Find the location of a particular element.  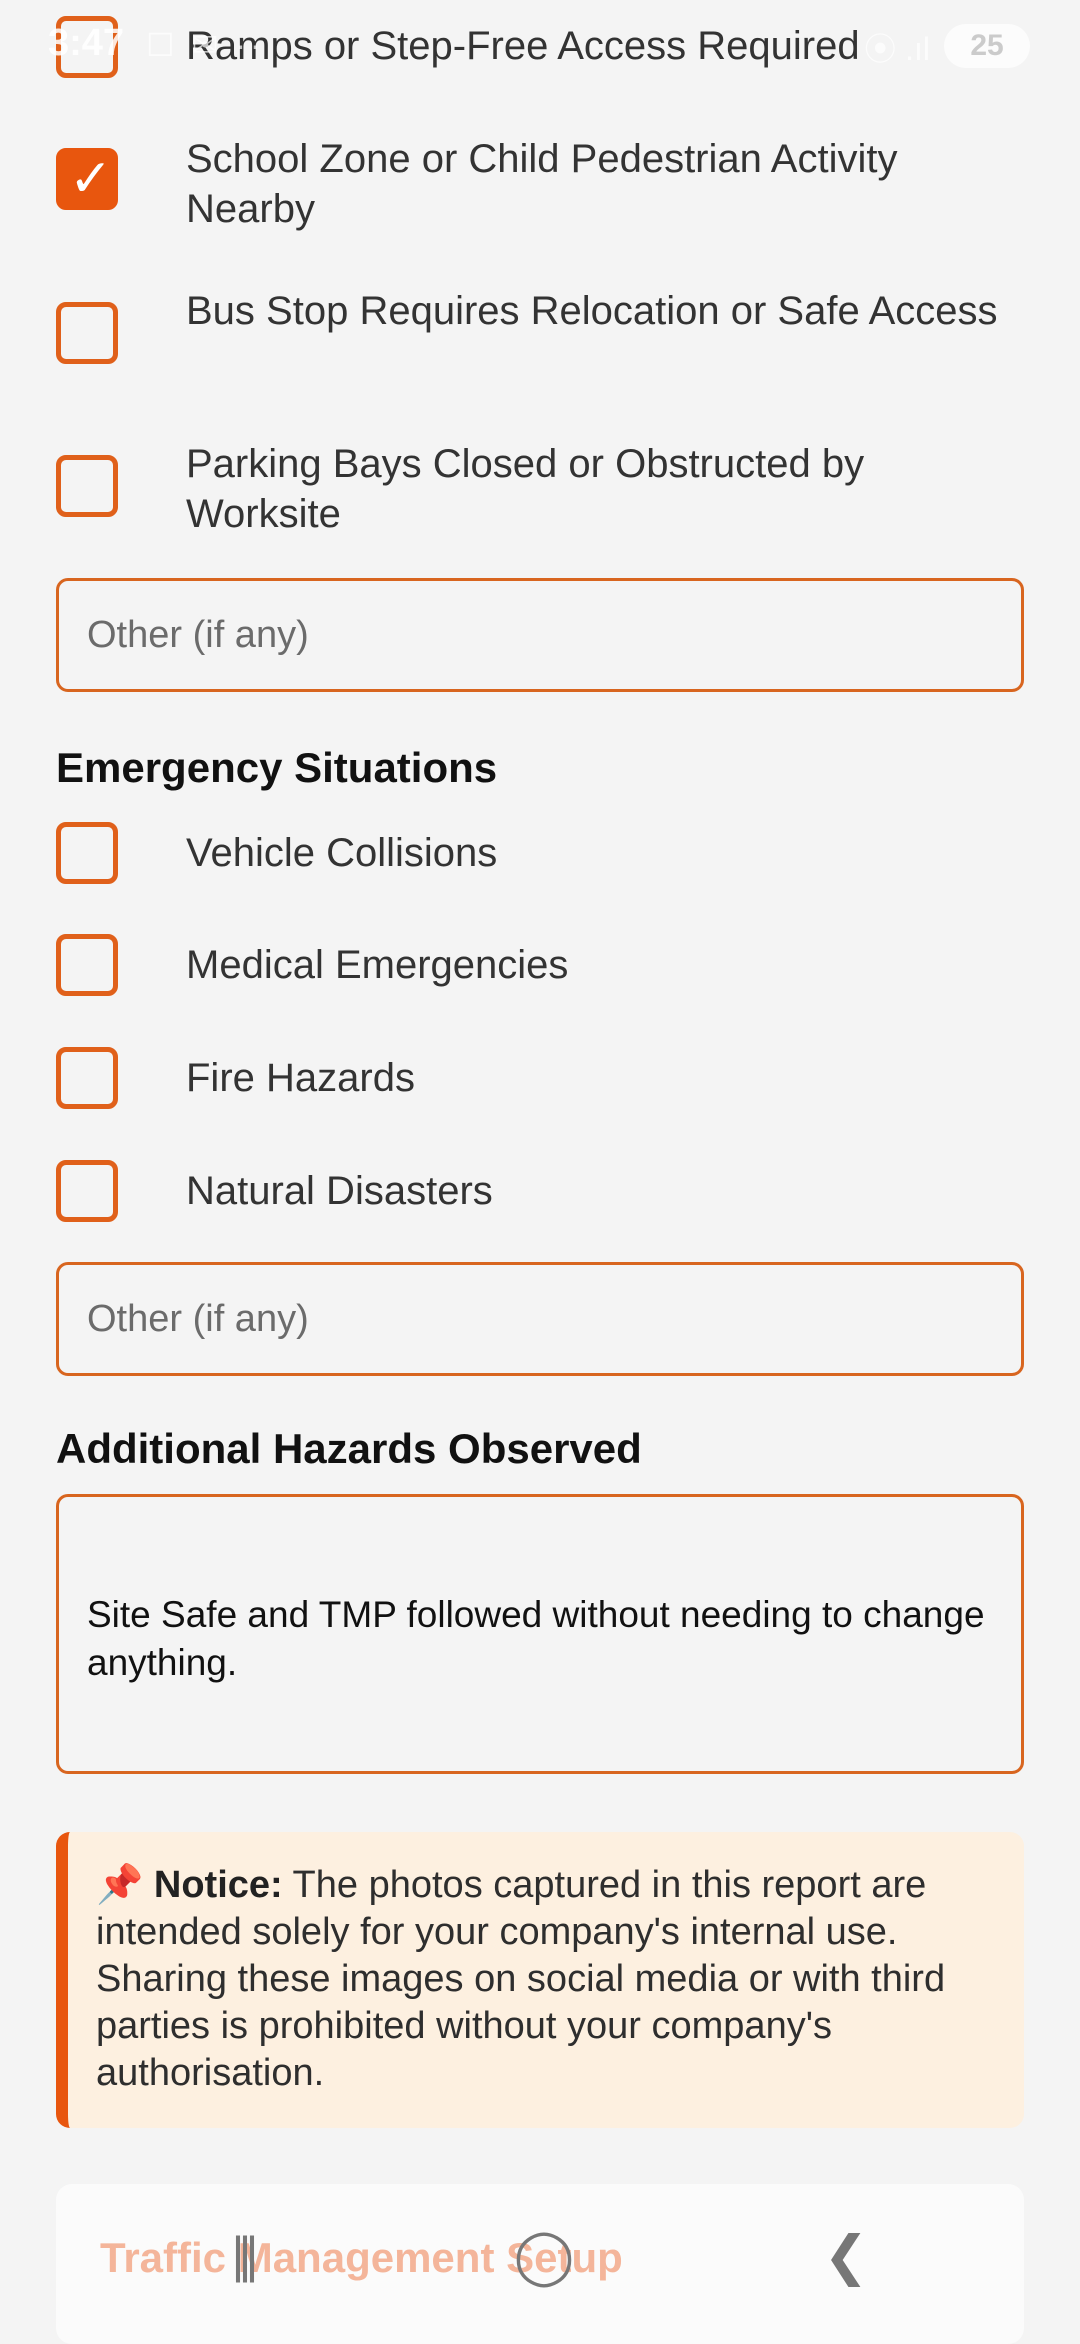

status-bar: 3:47 ☐ ✉ ·· ⦿ .ıl 25 is located at coordinates (540, 48).